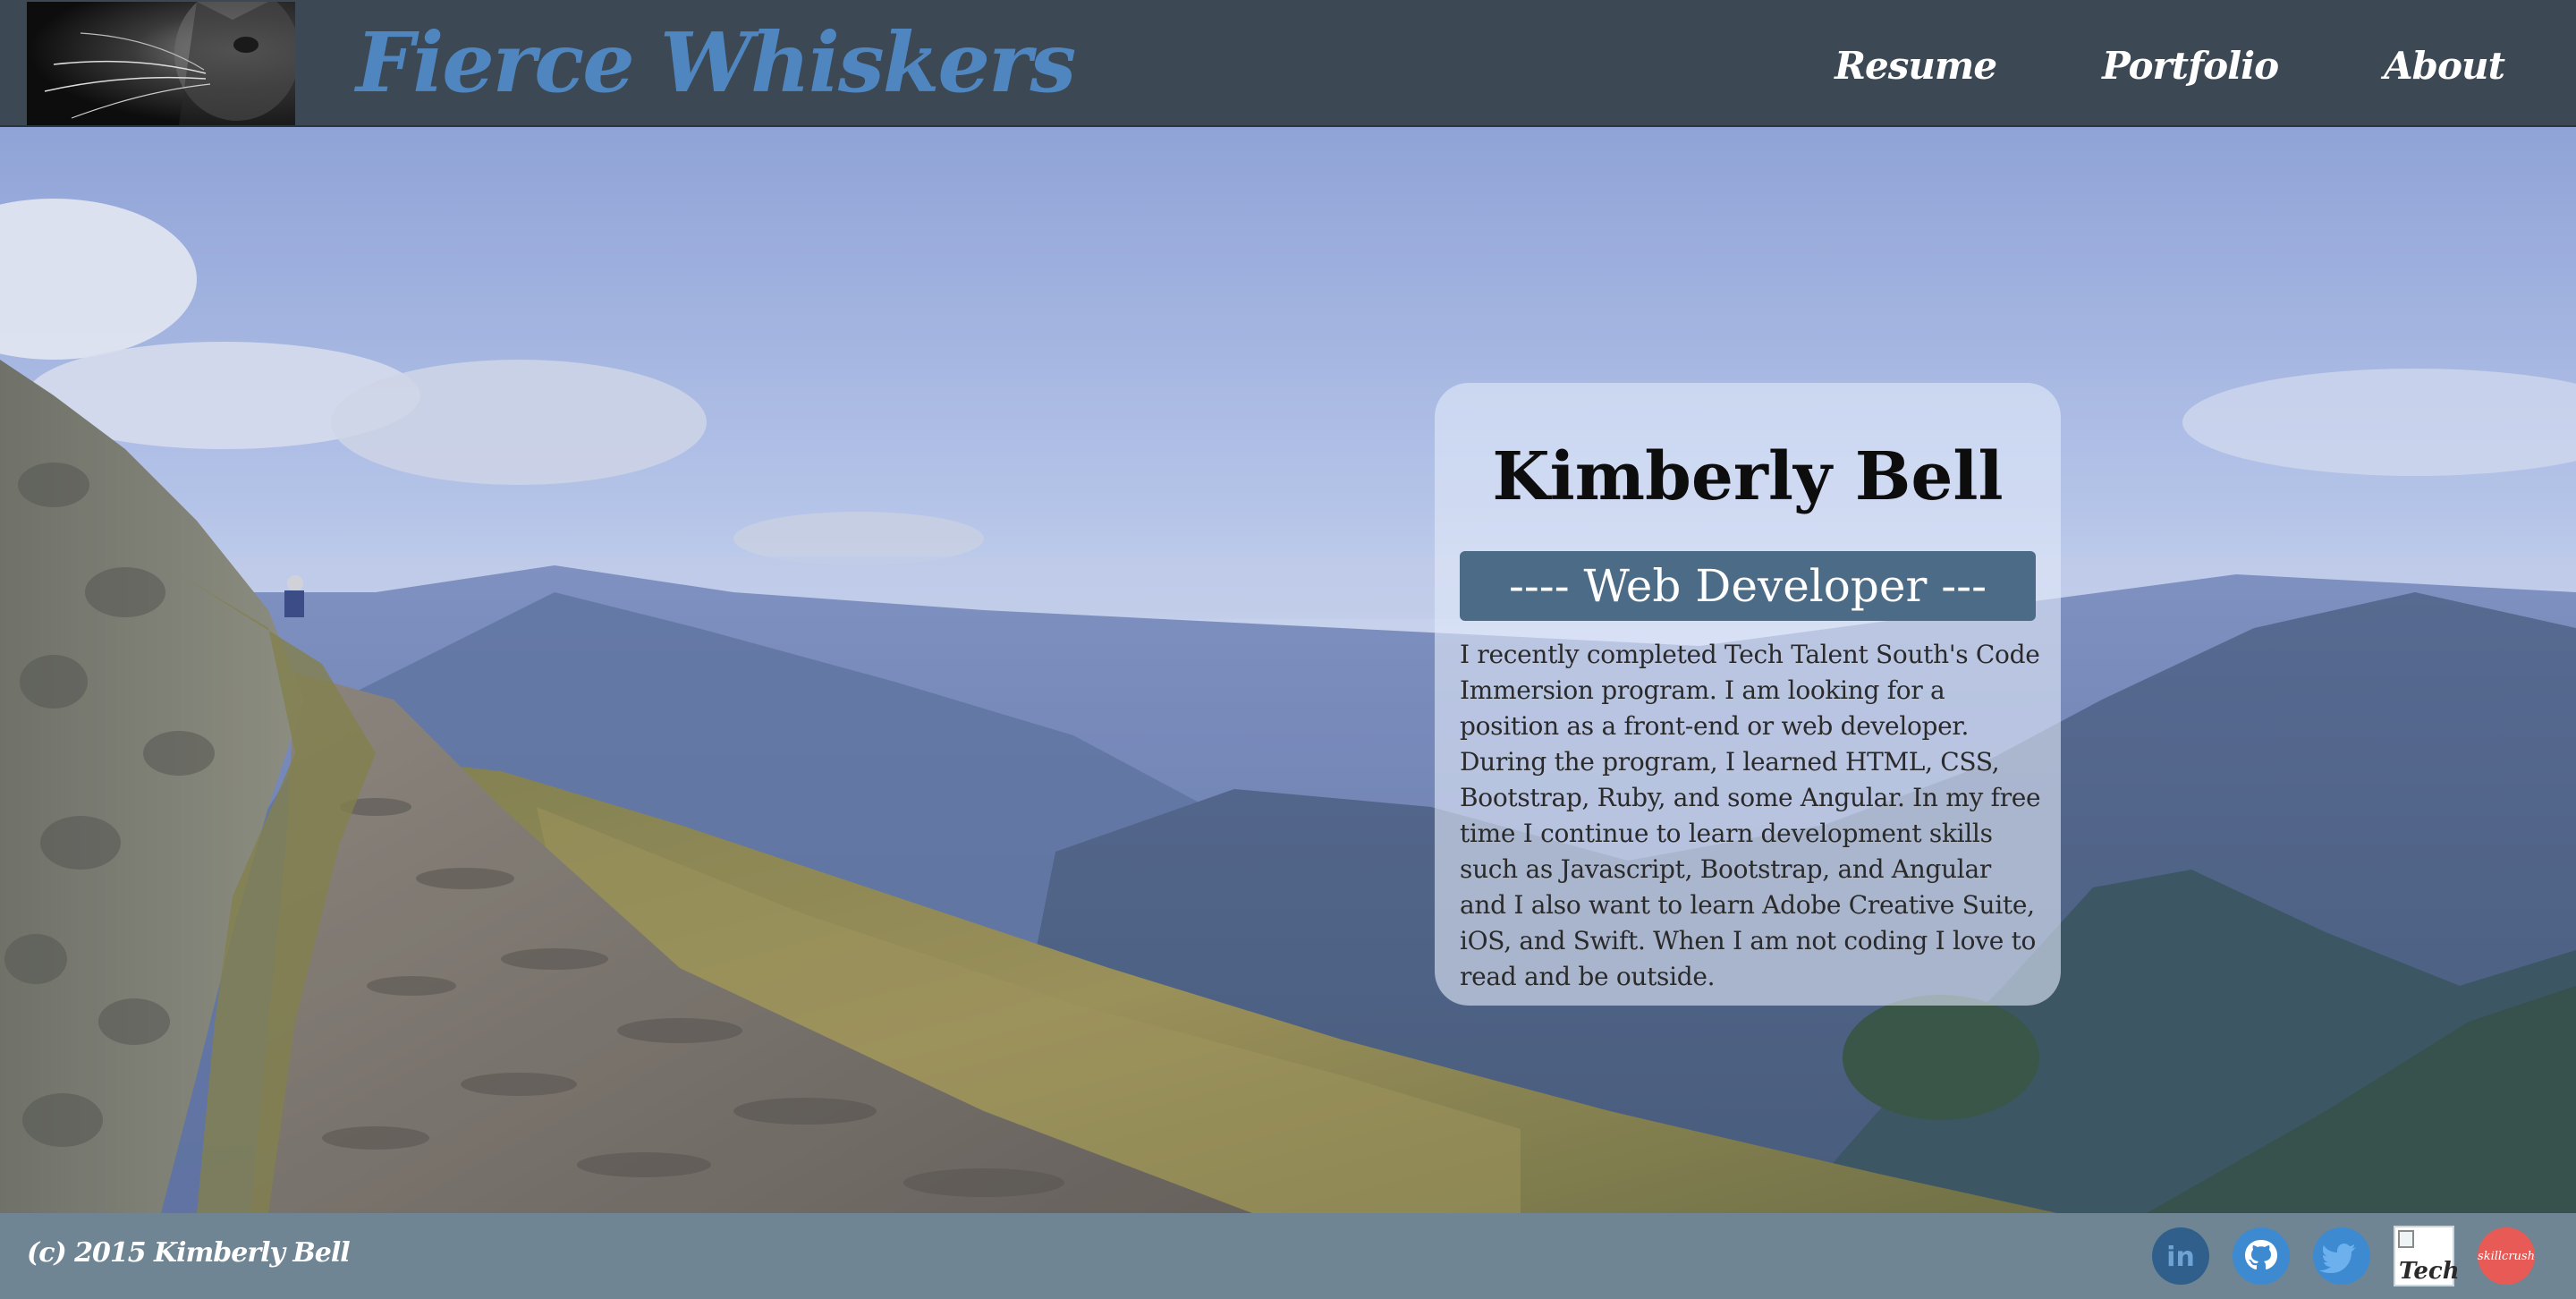 The image size is (2576, 1299). Describe the element at coordinates (1916, 66) in the screenshot. I see `nav-resume-link: Resume` at that location.